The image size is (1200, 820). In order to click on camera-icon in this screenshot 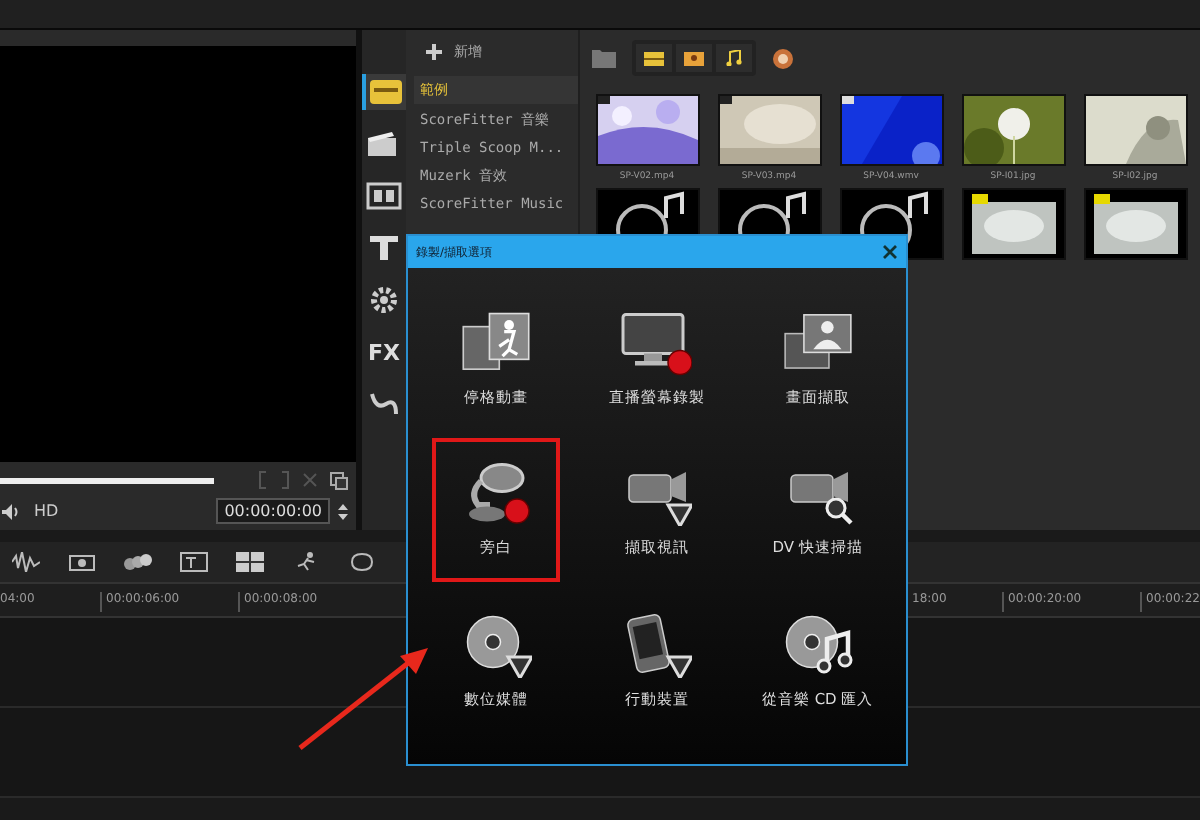, I will do `click(82, 562)`.